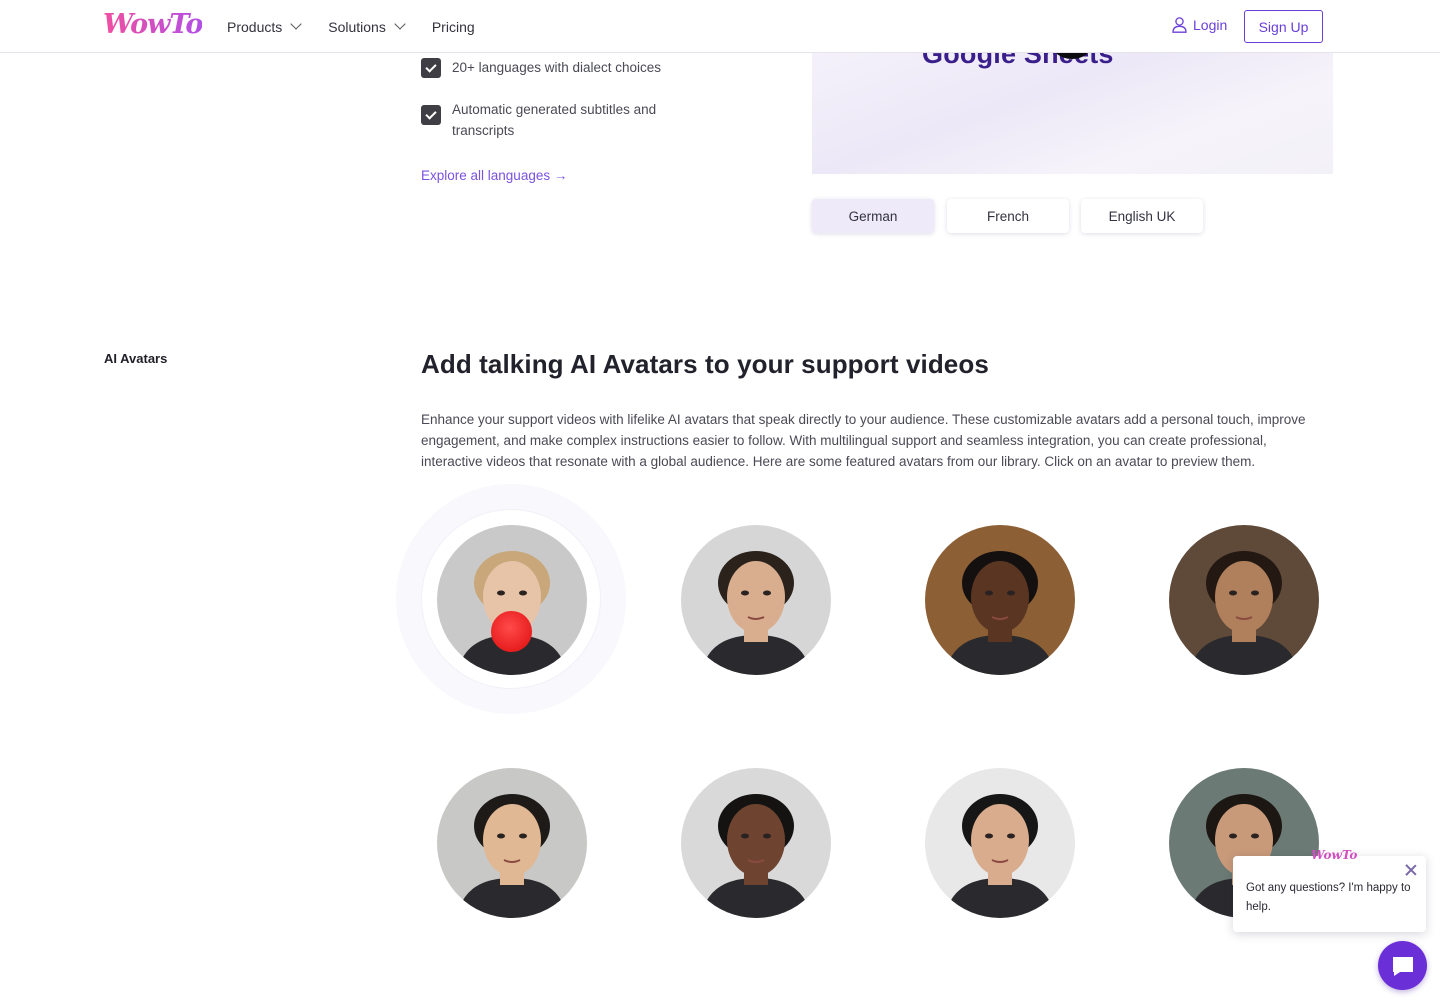 The height and width of the screenshot is (1003, 1440). Describe the element at coordinates (357, 26) in the screenshot. I see `nav-solutions-label: Solutions` at that location.